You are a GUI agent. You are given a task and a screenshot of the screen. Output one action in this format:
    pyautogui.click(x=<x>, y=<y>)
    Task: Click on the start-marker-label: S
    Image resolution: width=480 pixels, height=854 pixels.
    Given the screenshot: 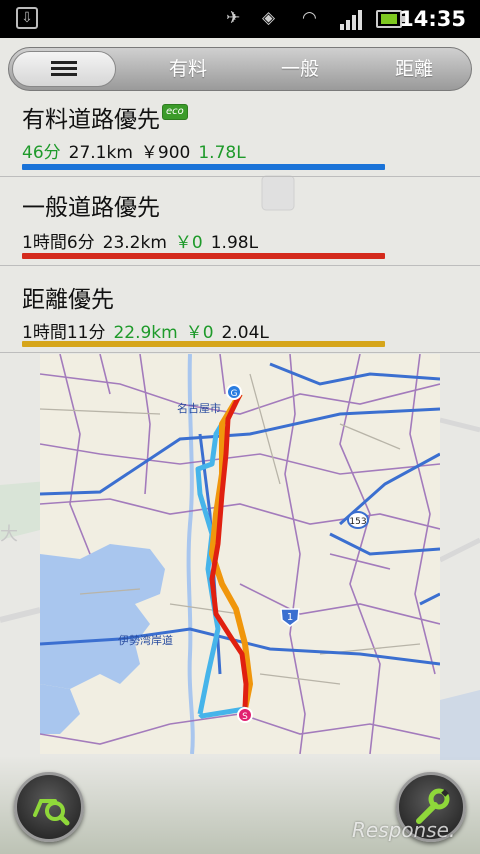 What is the action you would take?
    pyautogui.click(x=245, y=717)
    